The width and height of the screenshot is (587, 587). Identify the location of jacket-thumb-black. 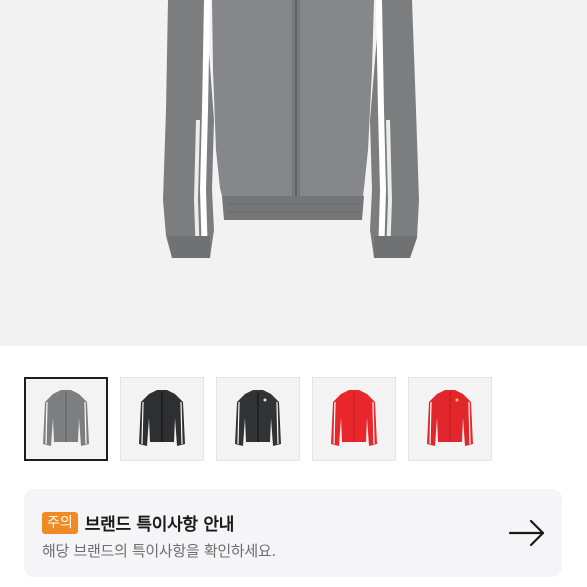
(162, 418).